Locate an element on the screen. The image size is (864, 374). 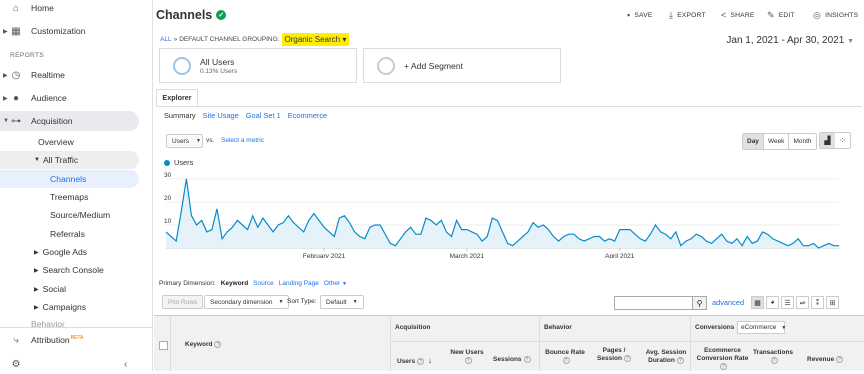
sidebar-item-acquisition: ▼ ⊶ Acquisition is located at coordinates (76, 121).